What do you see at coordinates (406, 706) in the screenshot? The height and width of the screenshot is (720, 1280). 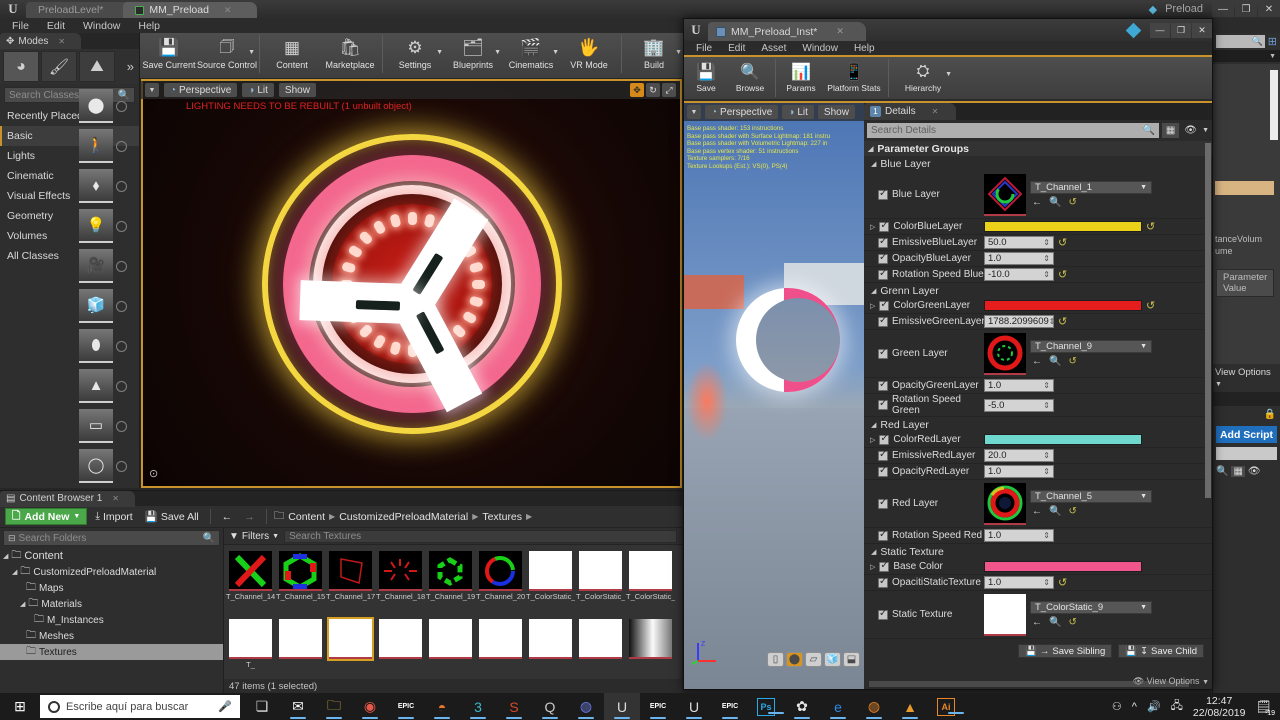 I see `epic-games-icon: EPIC` at bounding box center [406, 706].